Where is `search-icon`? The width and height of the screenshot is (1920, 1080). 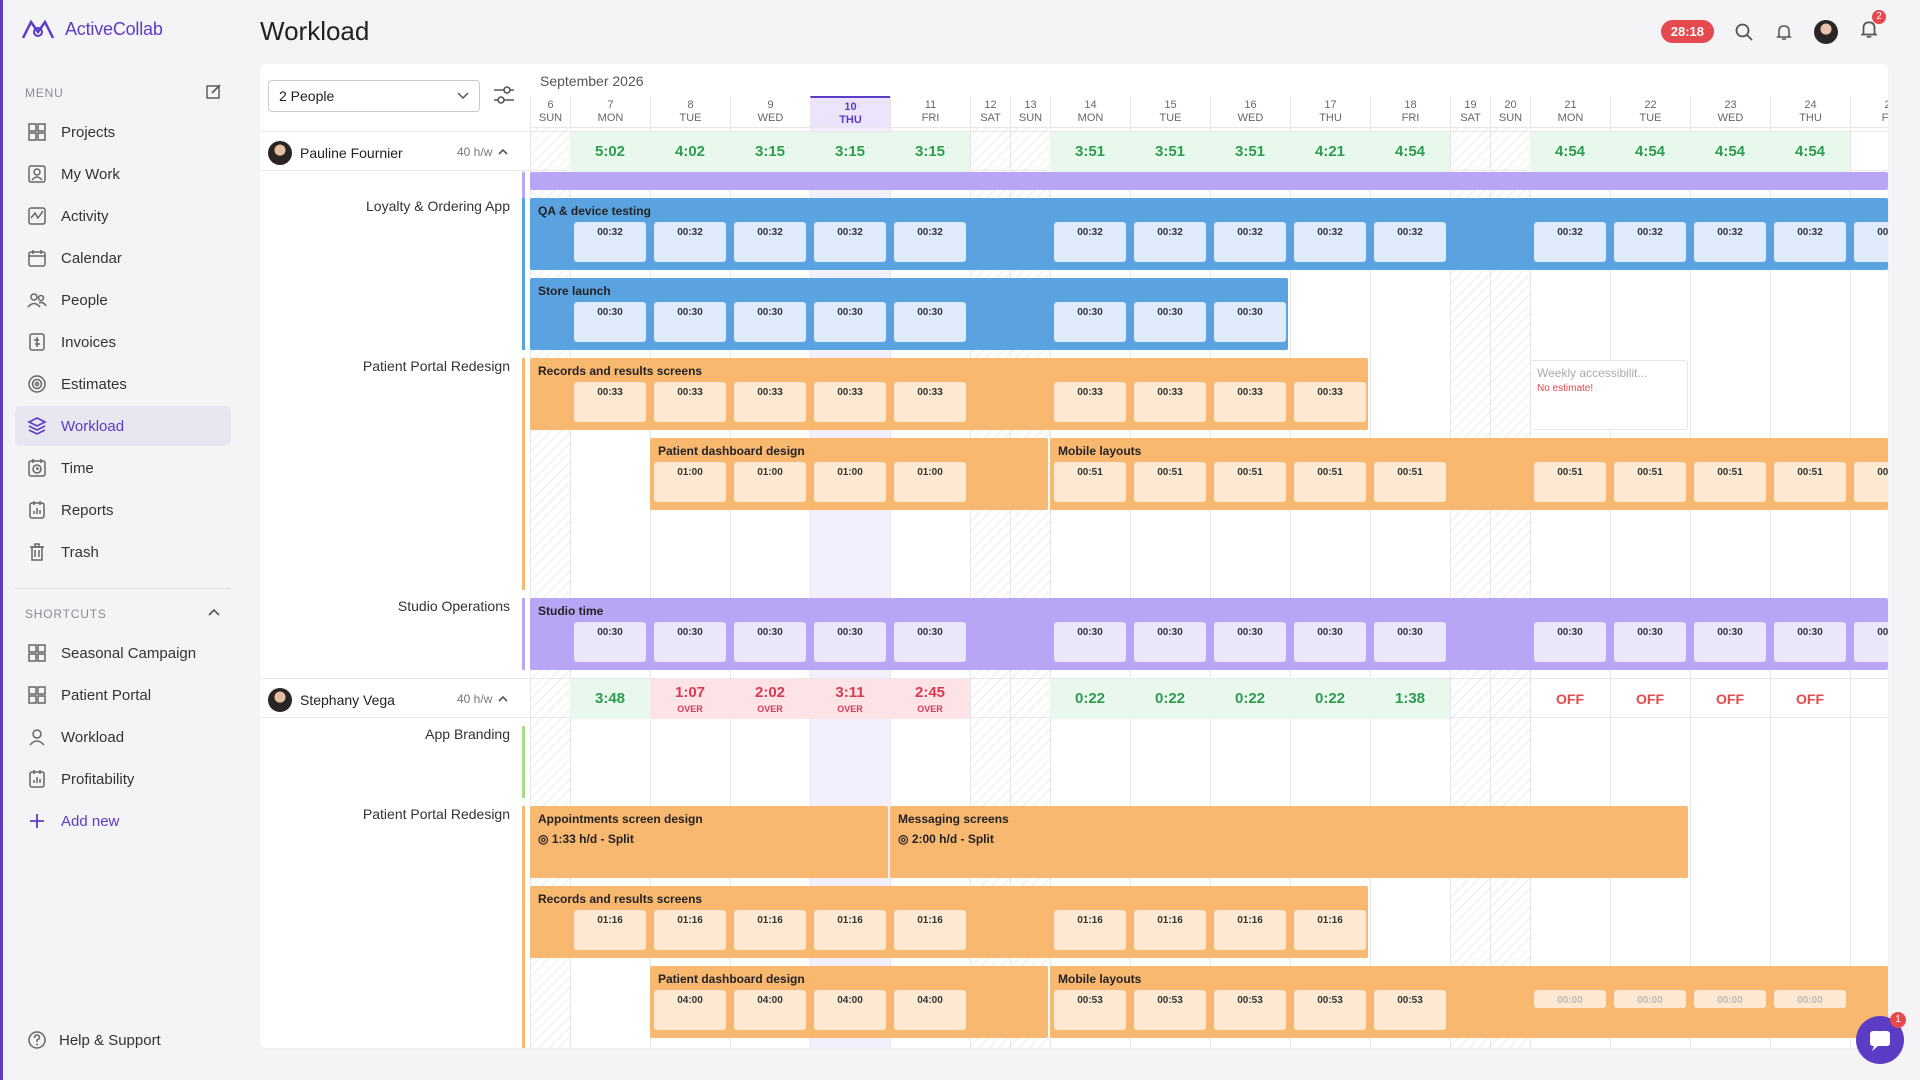
search-icon is located at coordinates (1744, 32).